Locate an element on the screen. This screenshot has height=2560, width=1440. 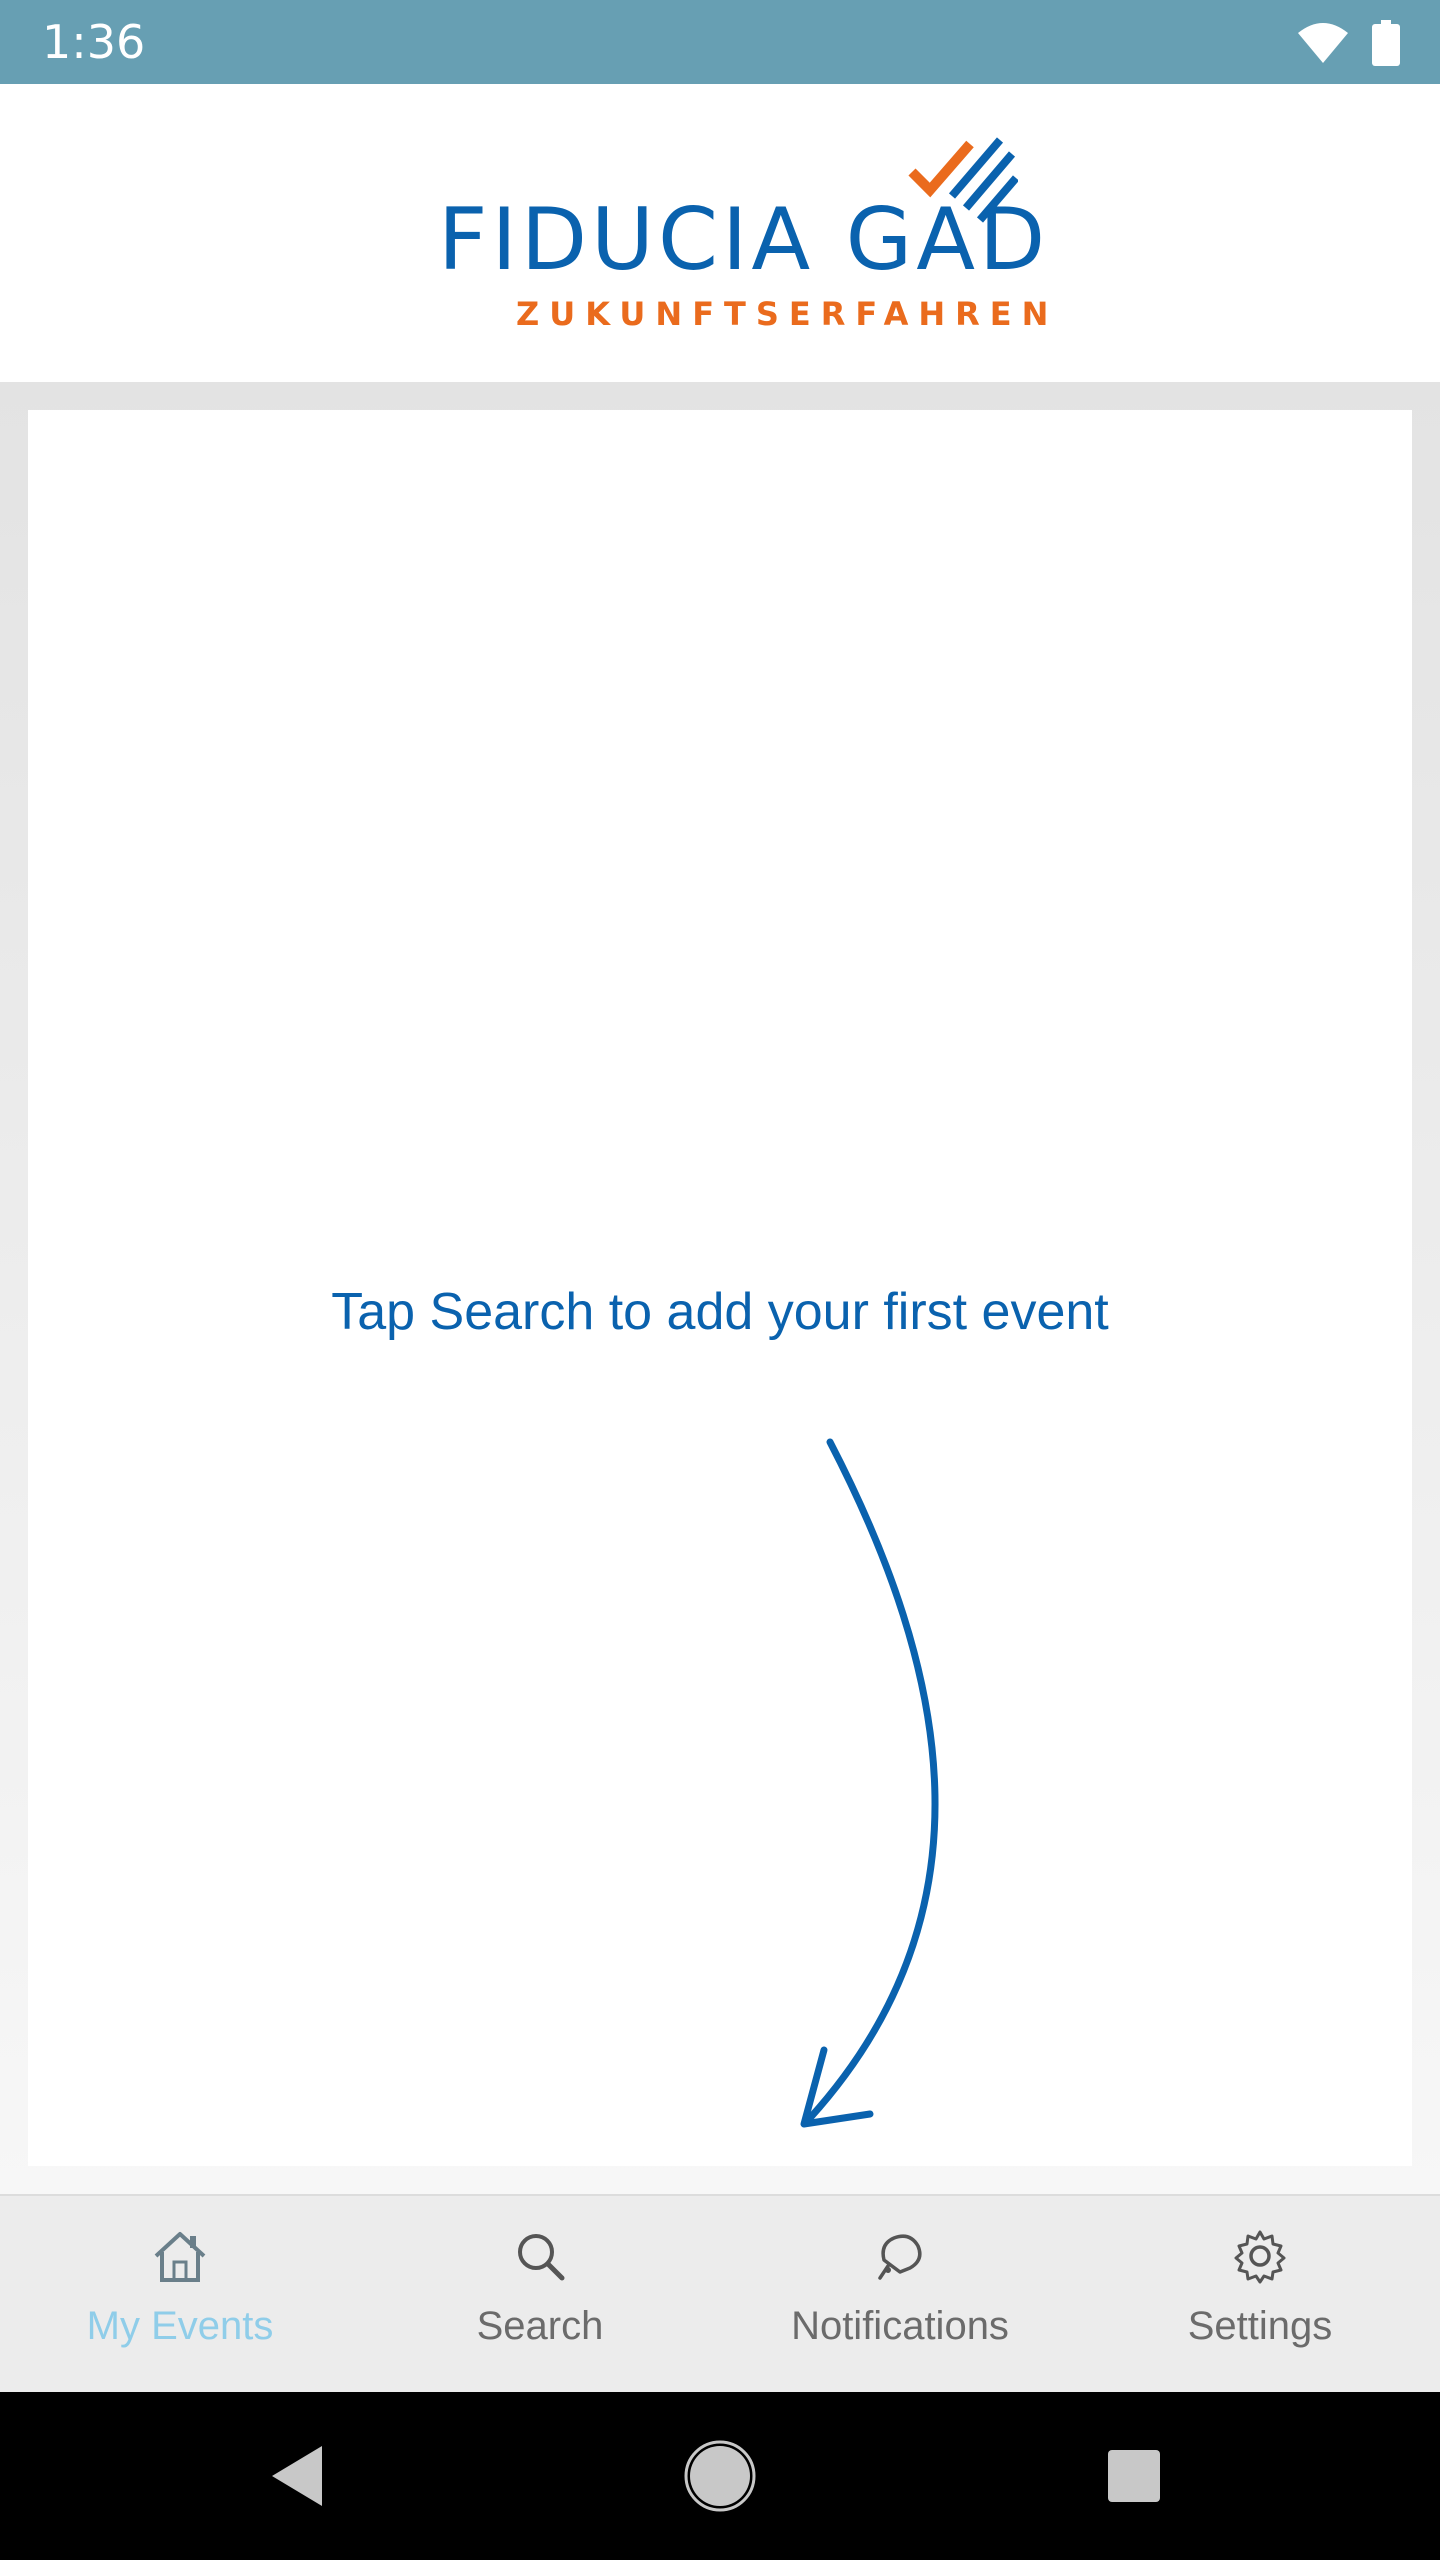
recents-icon is located at coordinates (1134, 2476).